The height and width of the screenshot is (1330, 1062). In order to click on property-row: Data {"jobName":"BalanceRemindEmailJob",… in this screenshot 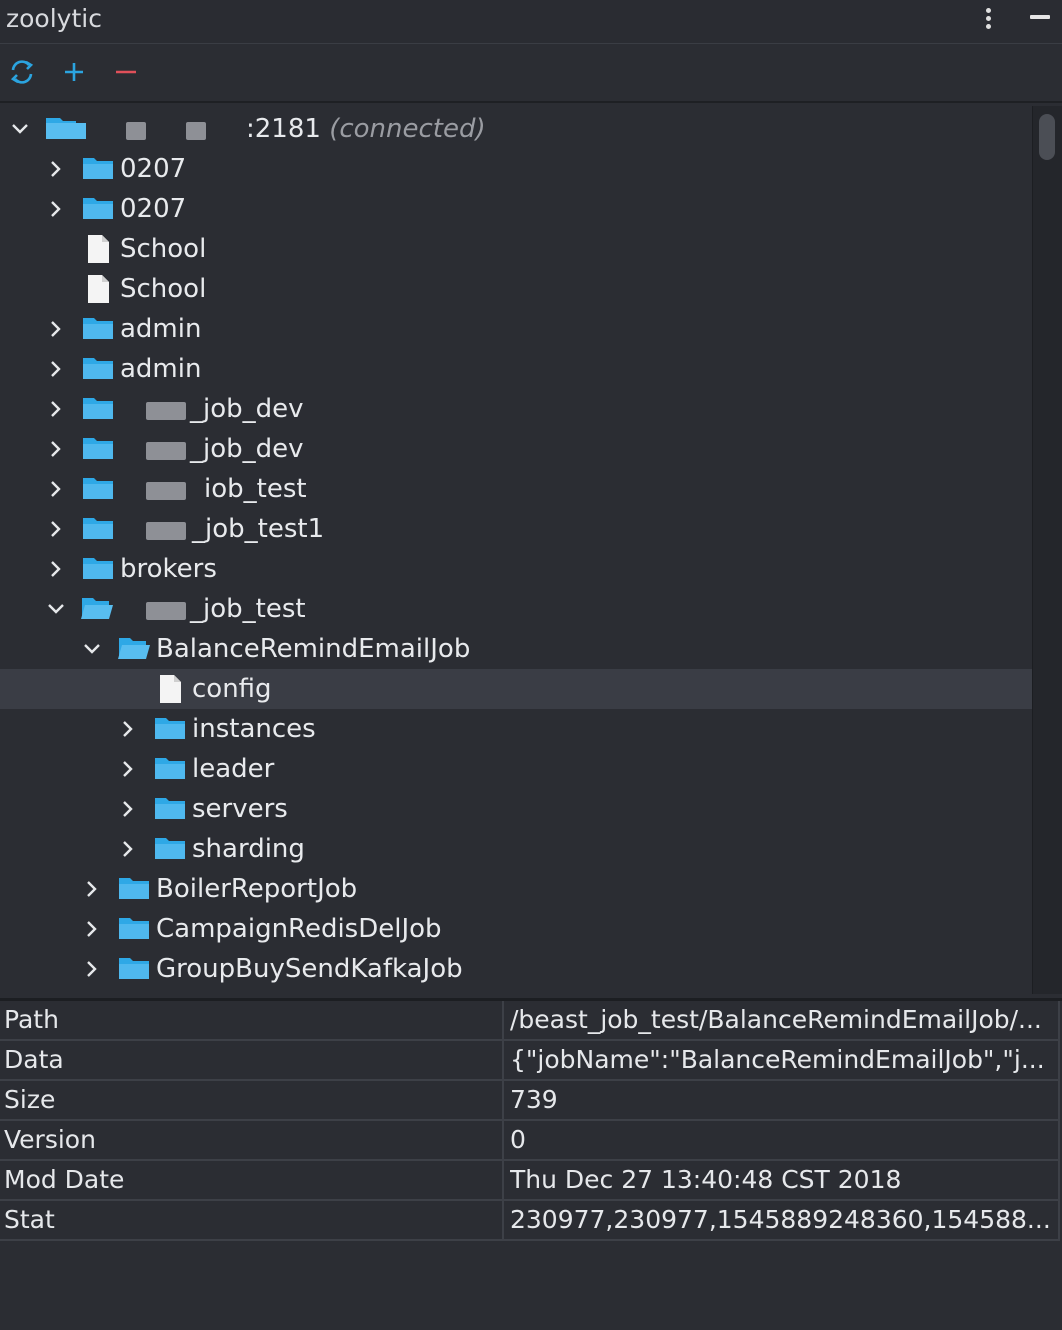, I will do `click(530, 1061)`.